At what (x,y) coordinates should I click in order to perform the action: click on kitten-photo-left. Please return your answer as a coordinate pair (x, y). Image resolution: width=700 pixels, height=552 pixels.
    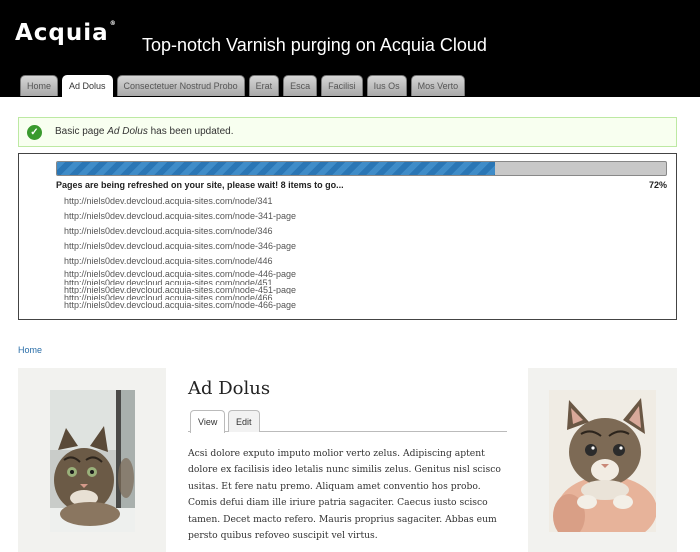
    Looking at the image, I should click on (92, 461).